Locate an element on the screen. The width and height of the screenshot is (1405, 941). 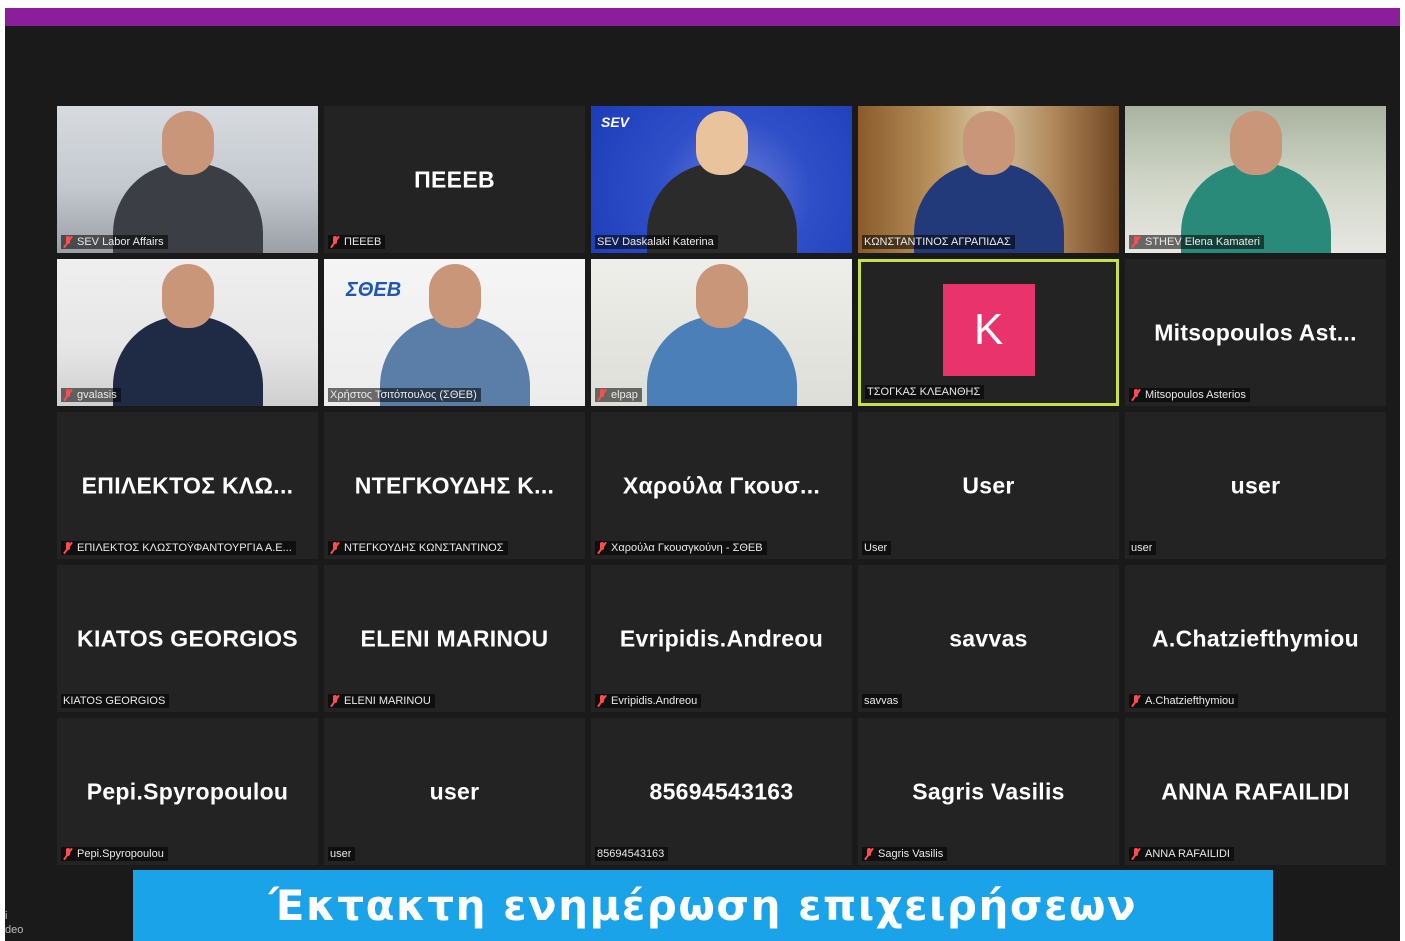
participant-name-label: Χρήστος Τσιτόπουλος (ΣΘΕΒ) is located at coordinates (404, 395).